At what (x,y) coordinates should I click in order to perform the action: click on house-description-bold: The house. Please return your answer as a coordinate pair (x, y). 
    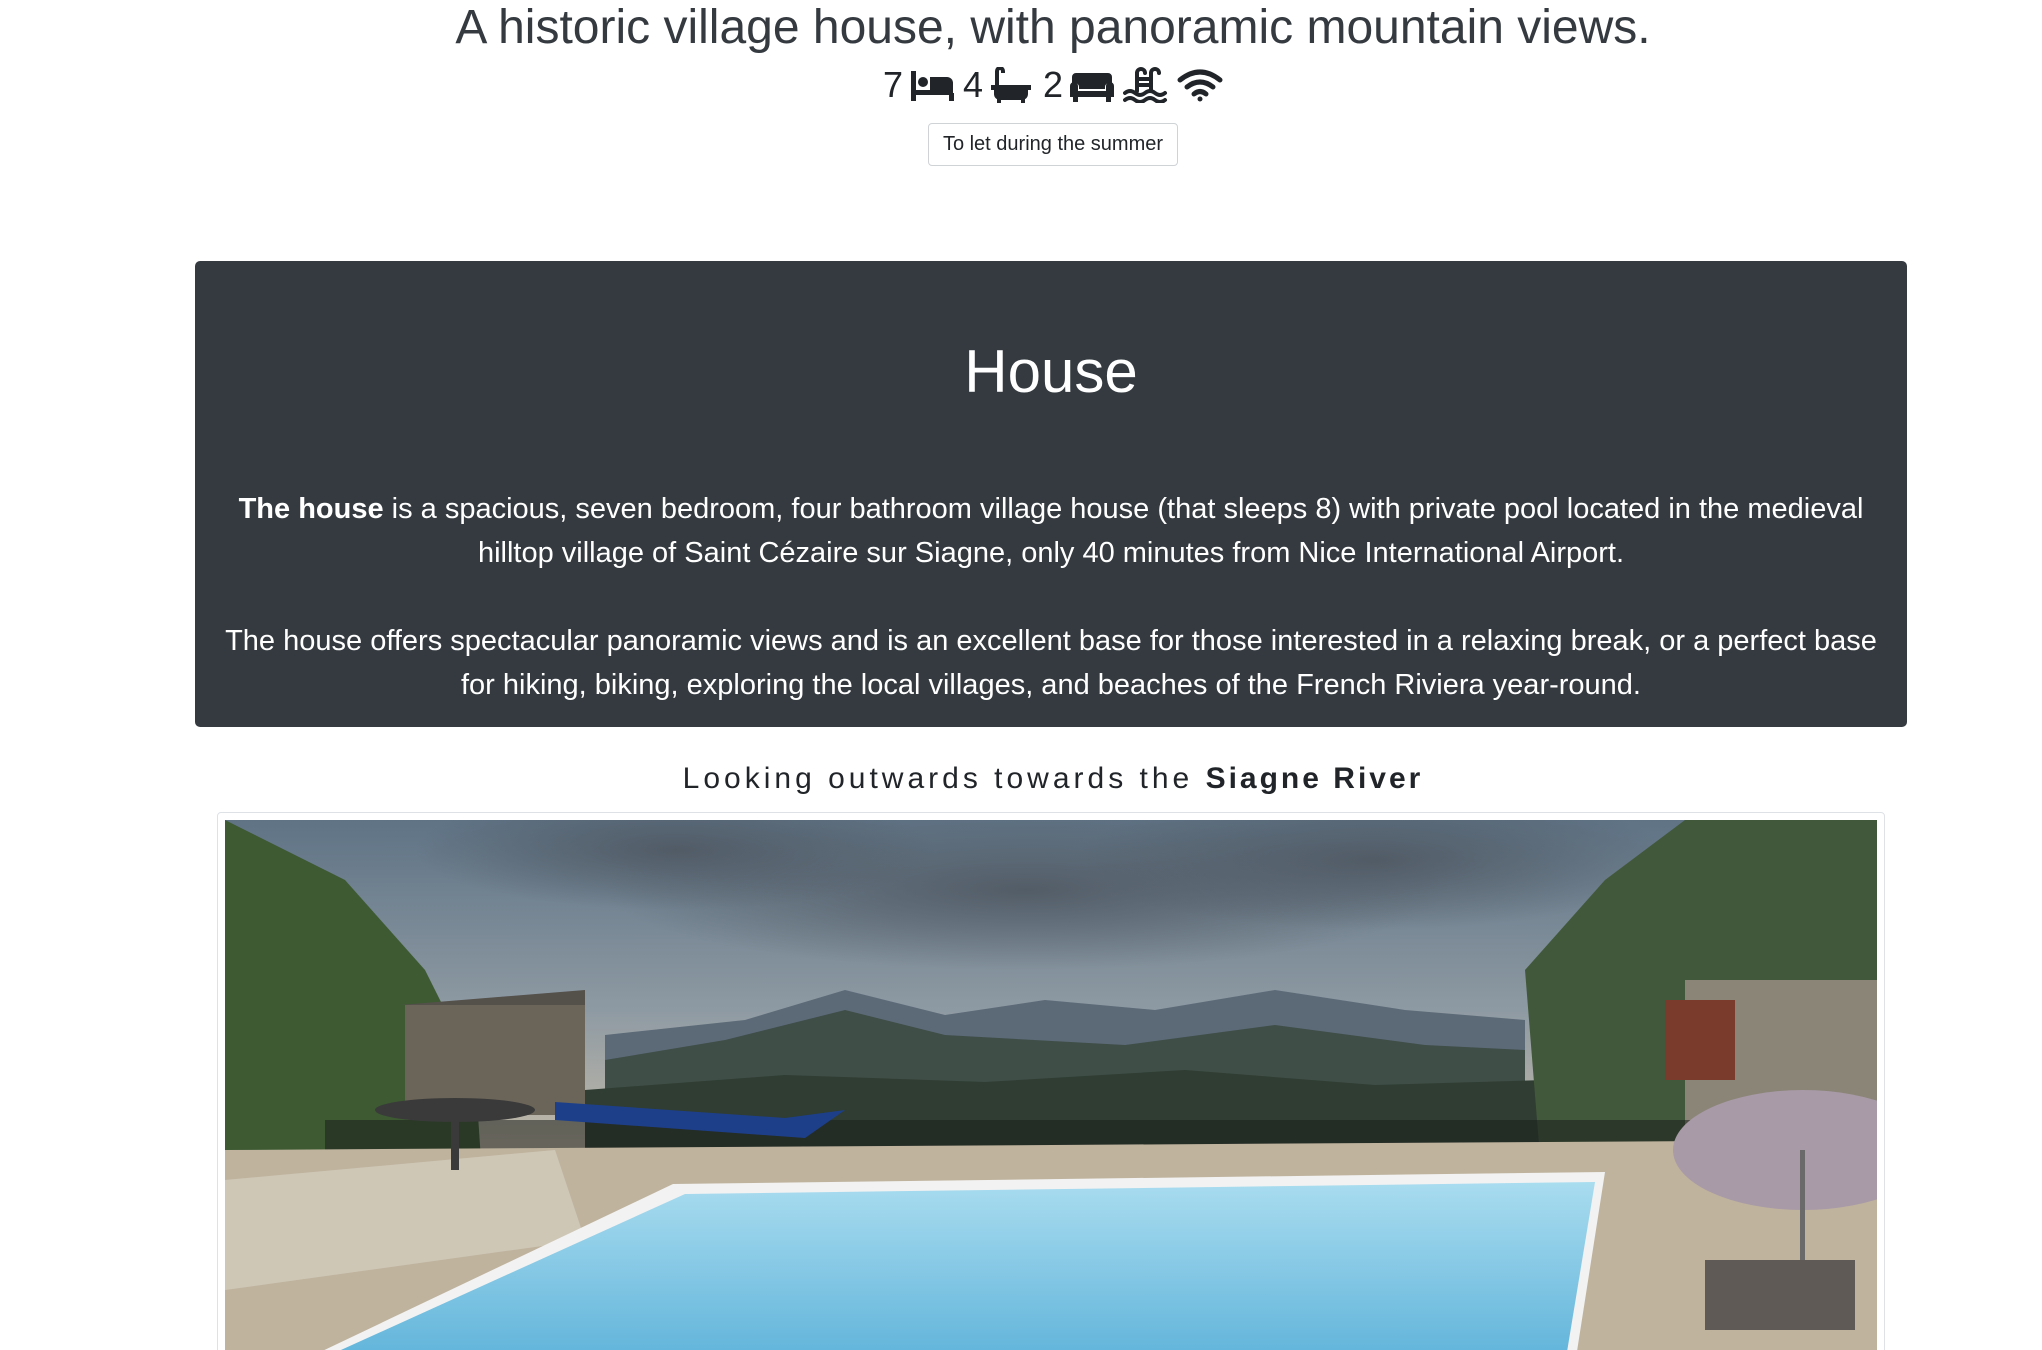
    Looking at the image, I should click on (311, 509).